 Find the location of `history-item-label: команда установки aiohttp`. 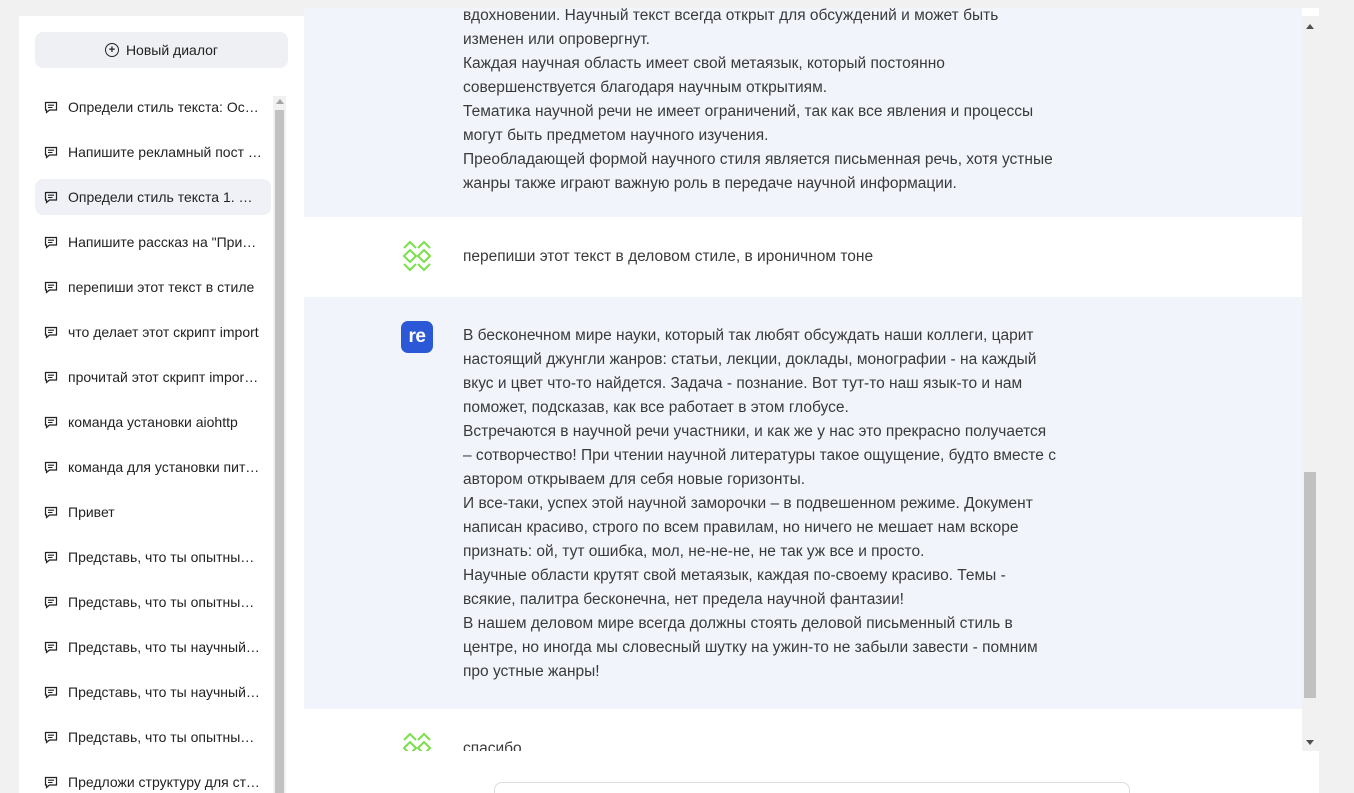

history-item-label: команда установки aiohttp is located at coordinates (153, 422).